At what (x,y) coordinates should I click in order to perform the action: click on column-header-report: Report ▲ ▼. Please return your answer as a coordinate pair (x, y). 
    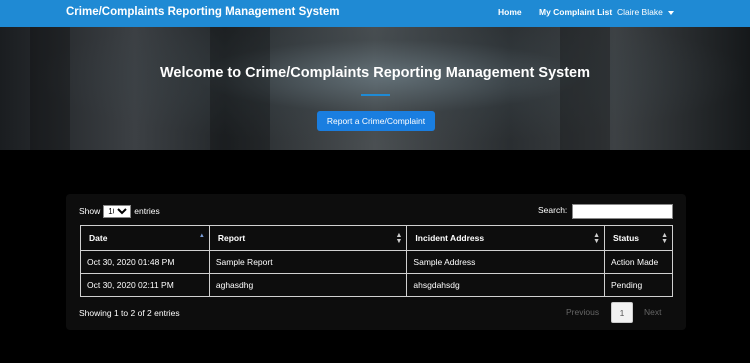
    Looking at the image, I should click on (308, 238).